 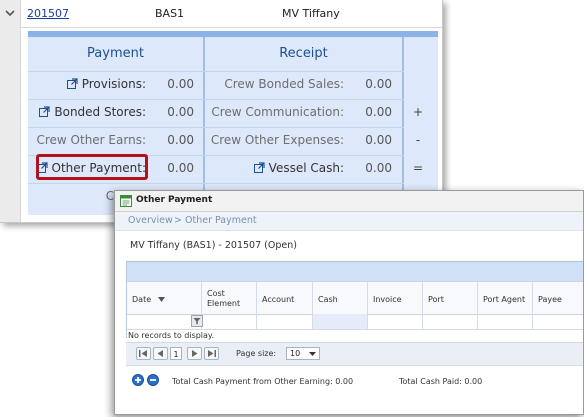 I want to click on dialog-title-bar: Other Payment, so click(x=349, y=201).